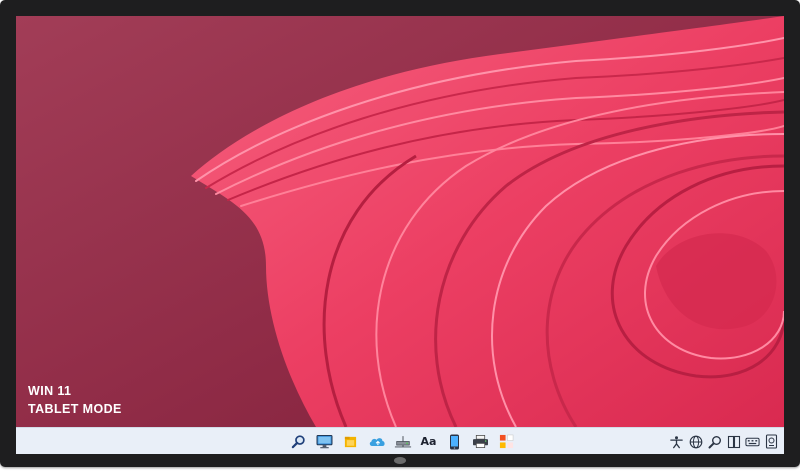  I want to click on monitor-logo, so click(400, 460).